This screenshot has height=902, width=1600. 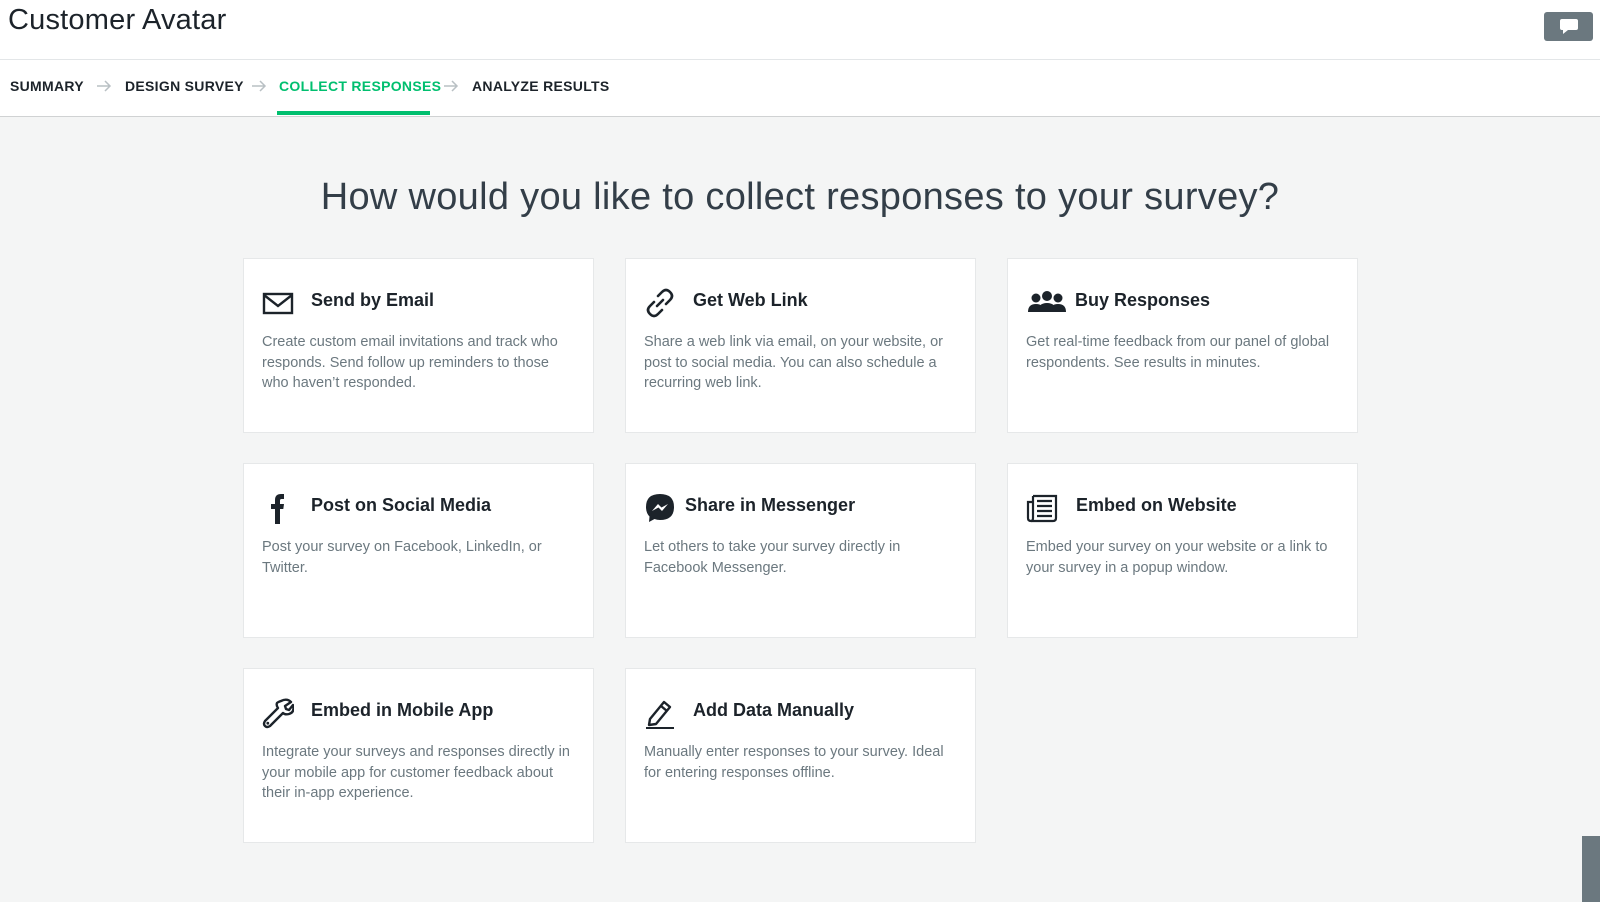 I want to click on speech-bubble-icon, so click(x=1569, y=27).